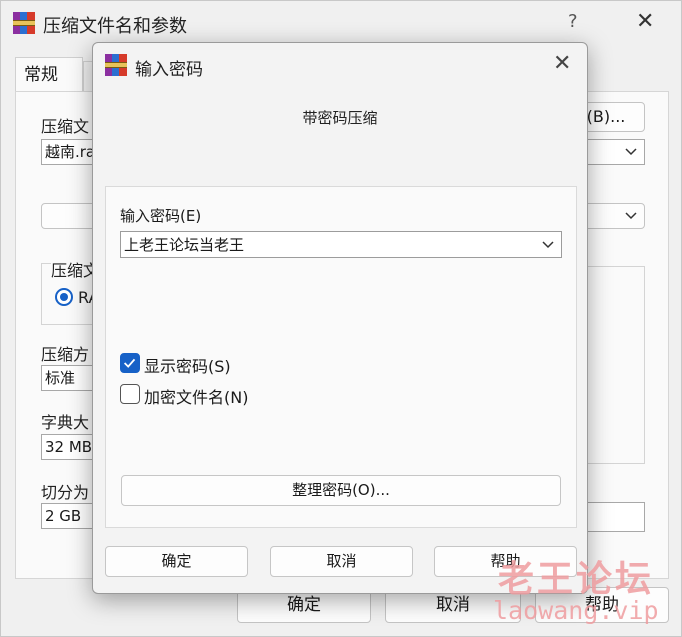 This screenshot has width=682, height=637. What do you see at coordinates (161, 216) in the screenshot?
I see `password-label: 输入密码(E)` at bounding box center [161, 216].